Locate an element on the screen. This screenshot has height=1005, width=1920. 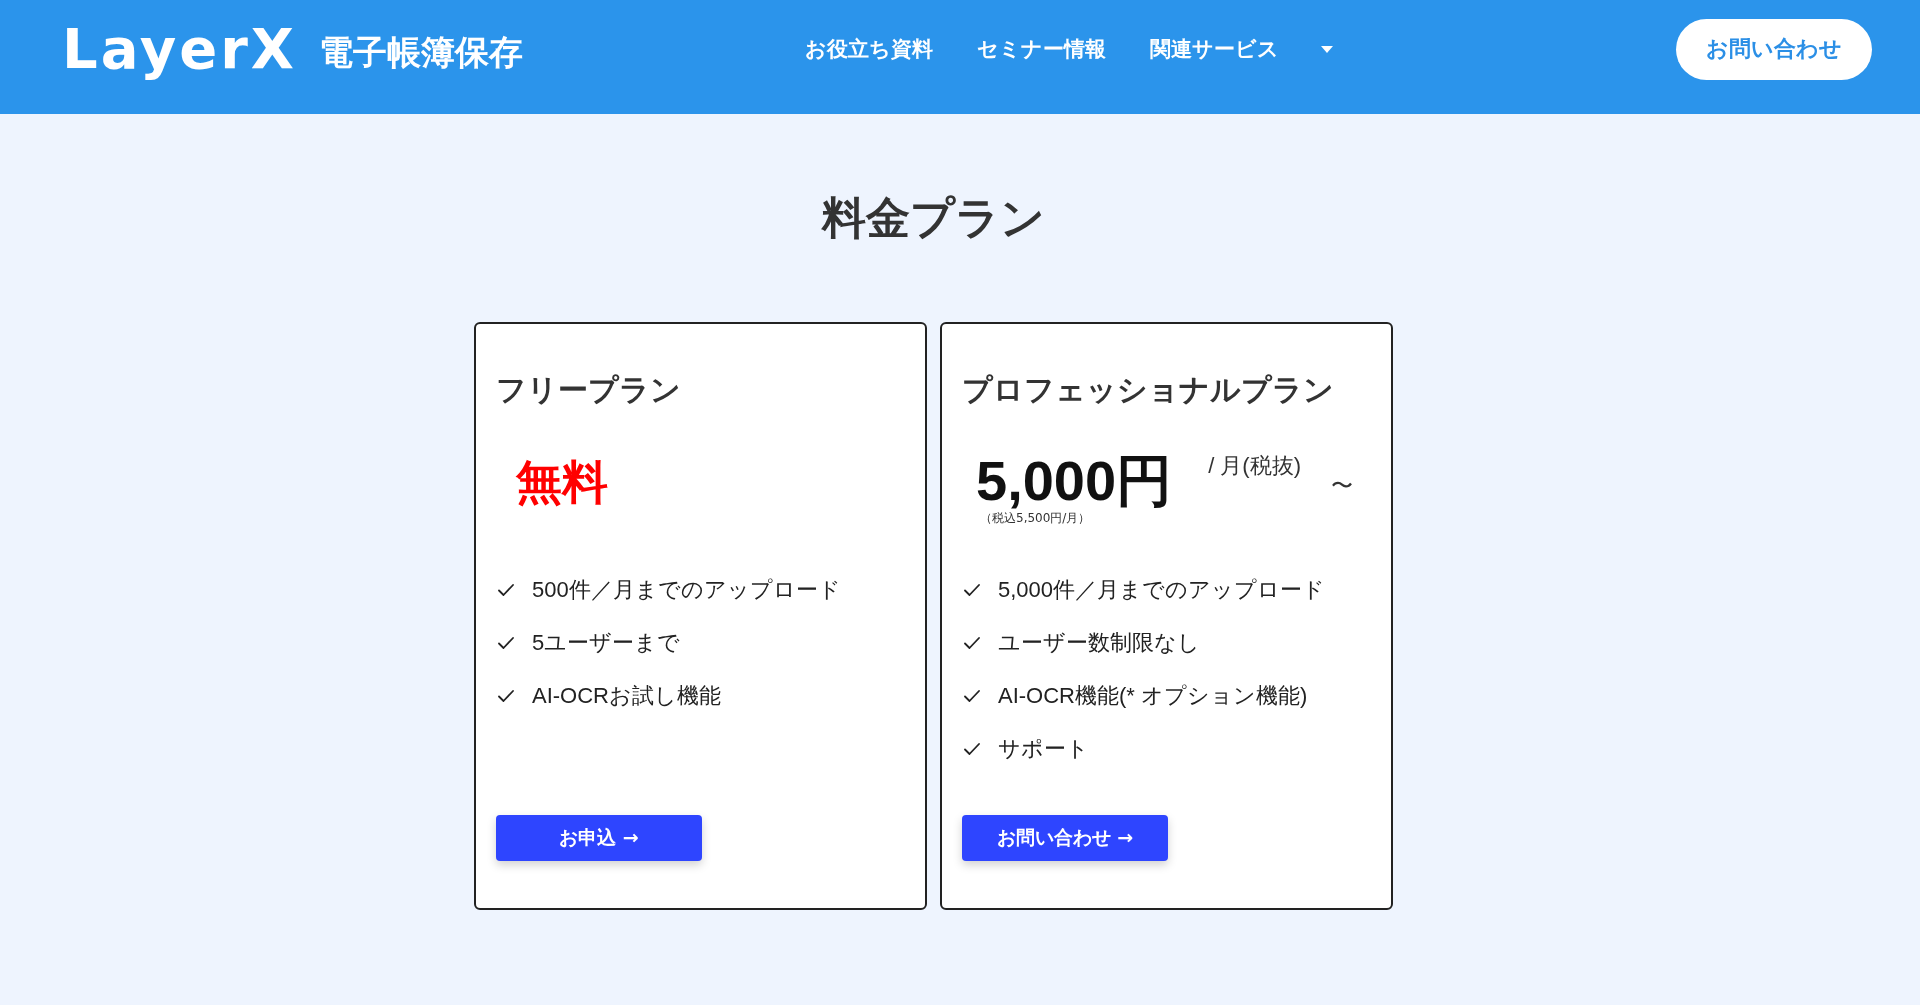
nav-dropdown: 関連サービス is located at coordinates (1242, 49).